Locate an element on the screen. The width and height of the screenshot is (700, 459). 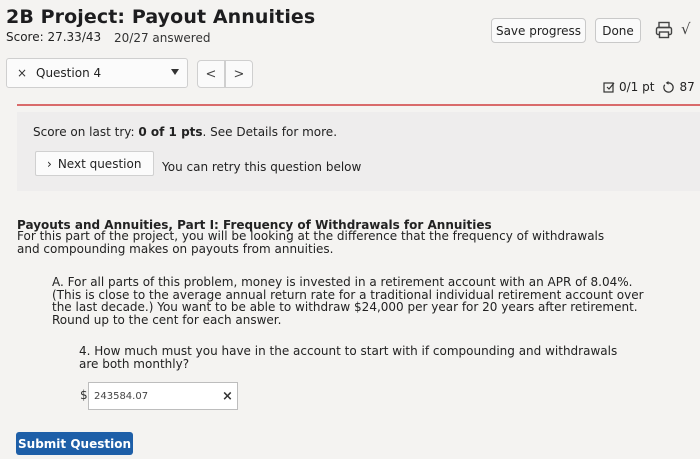
checkbox-edit-icon is located at coordinates (609, 87).